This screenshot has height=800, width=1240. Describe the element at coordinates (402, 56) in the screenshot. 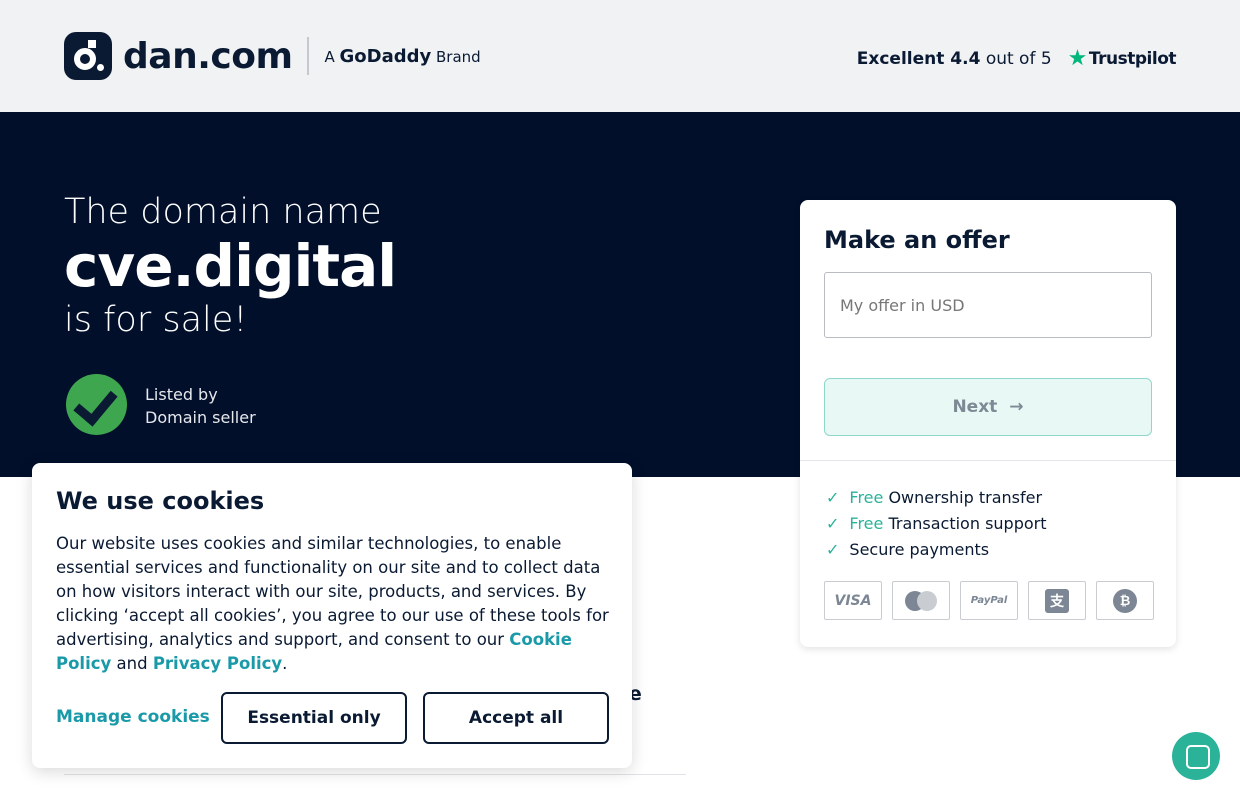

I see `godaddy-brand: A GoDaddy Brand` at that location.